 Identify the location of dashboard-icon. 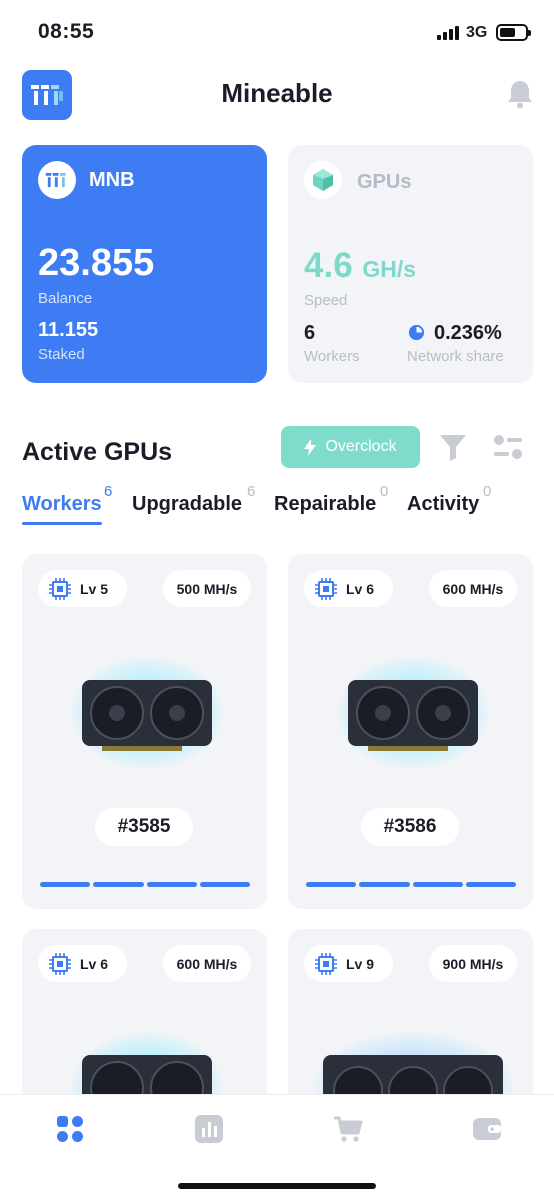
(70, 1129).